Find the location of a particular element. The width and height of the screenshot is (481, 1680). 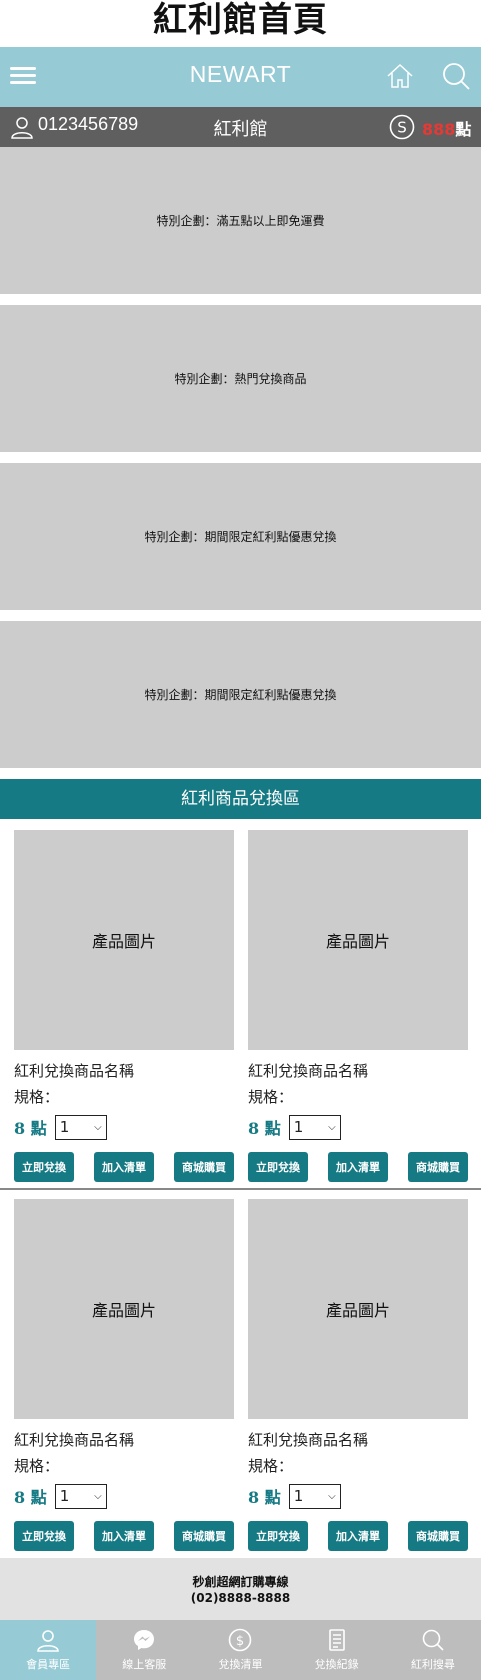

tab-points-search: 紅利搜尋 is located at coordinates (433, 1650).